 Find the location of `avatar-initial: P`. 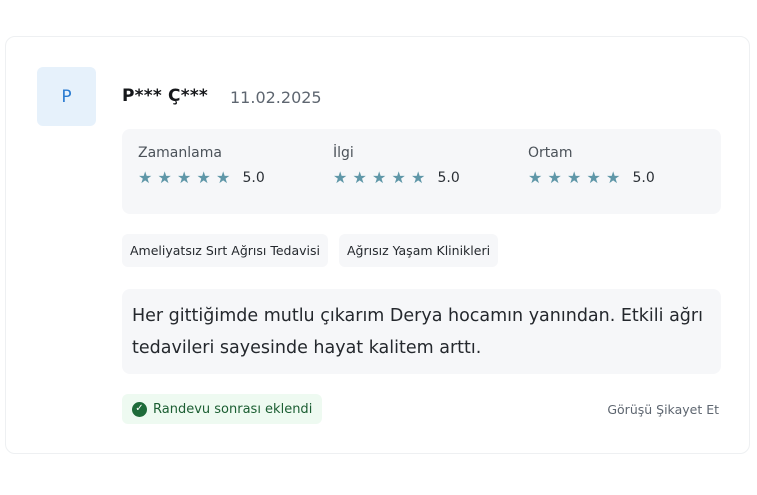

avatar-initial: P is located at coordinates (66, 96).